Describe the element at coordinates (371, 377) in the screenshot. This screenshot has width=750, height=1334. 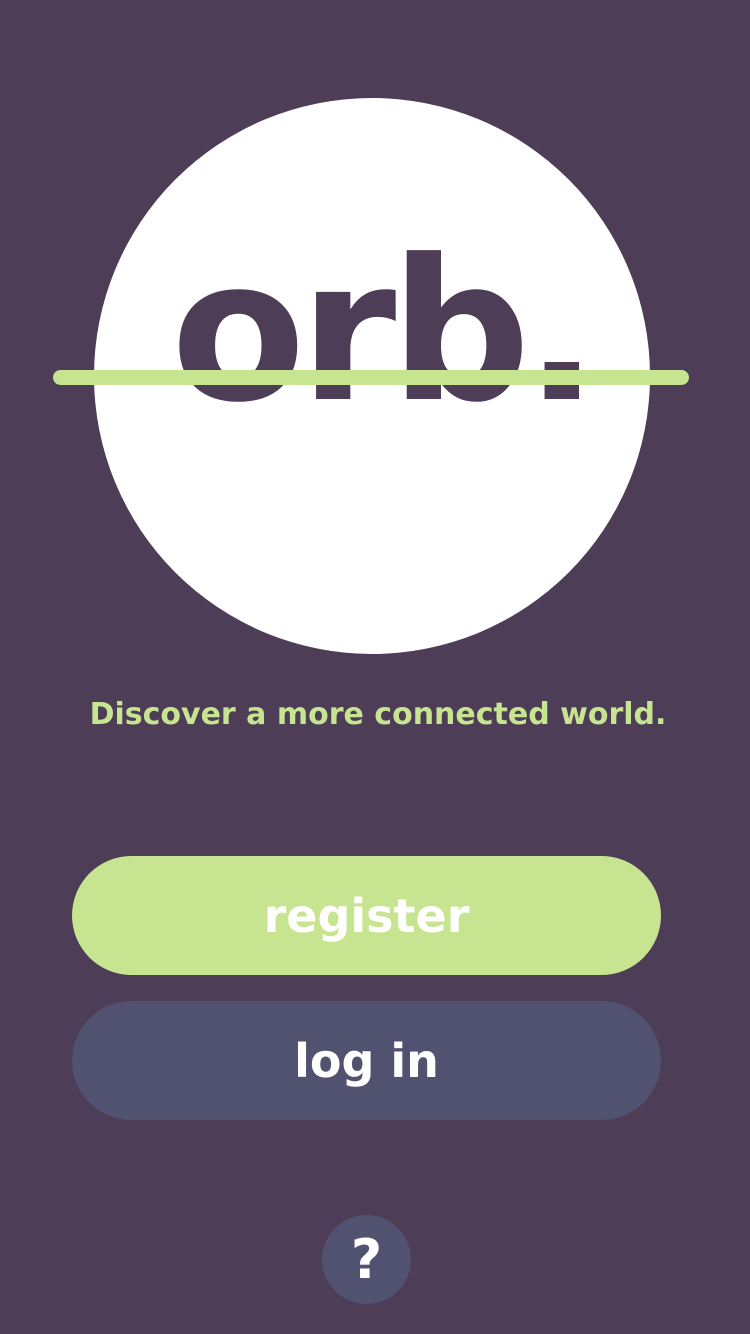
I see `logo-strike-line` at that location.